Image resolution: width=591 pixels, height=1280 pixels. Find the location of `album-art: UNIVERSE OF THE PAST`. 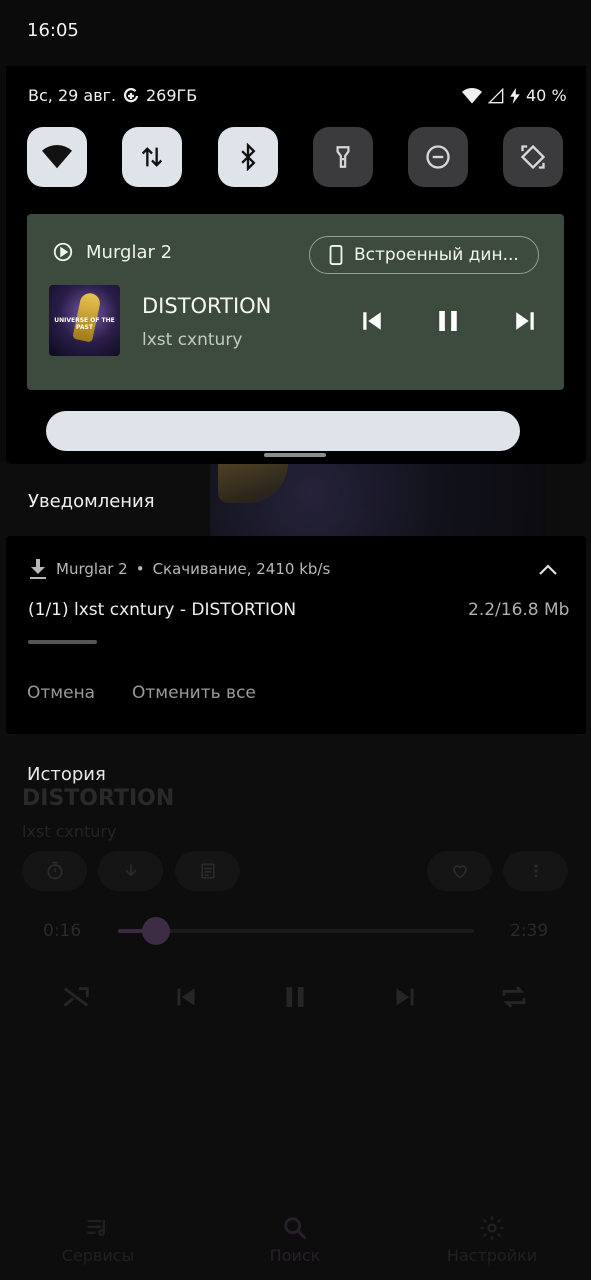

album-art: UNIVERSE OF THE PAST is located at coordinates (84, 320).